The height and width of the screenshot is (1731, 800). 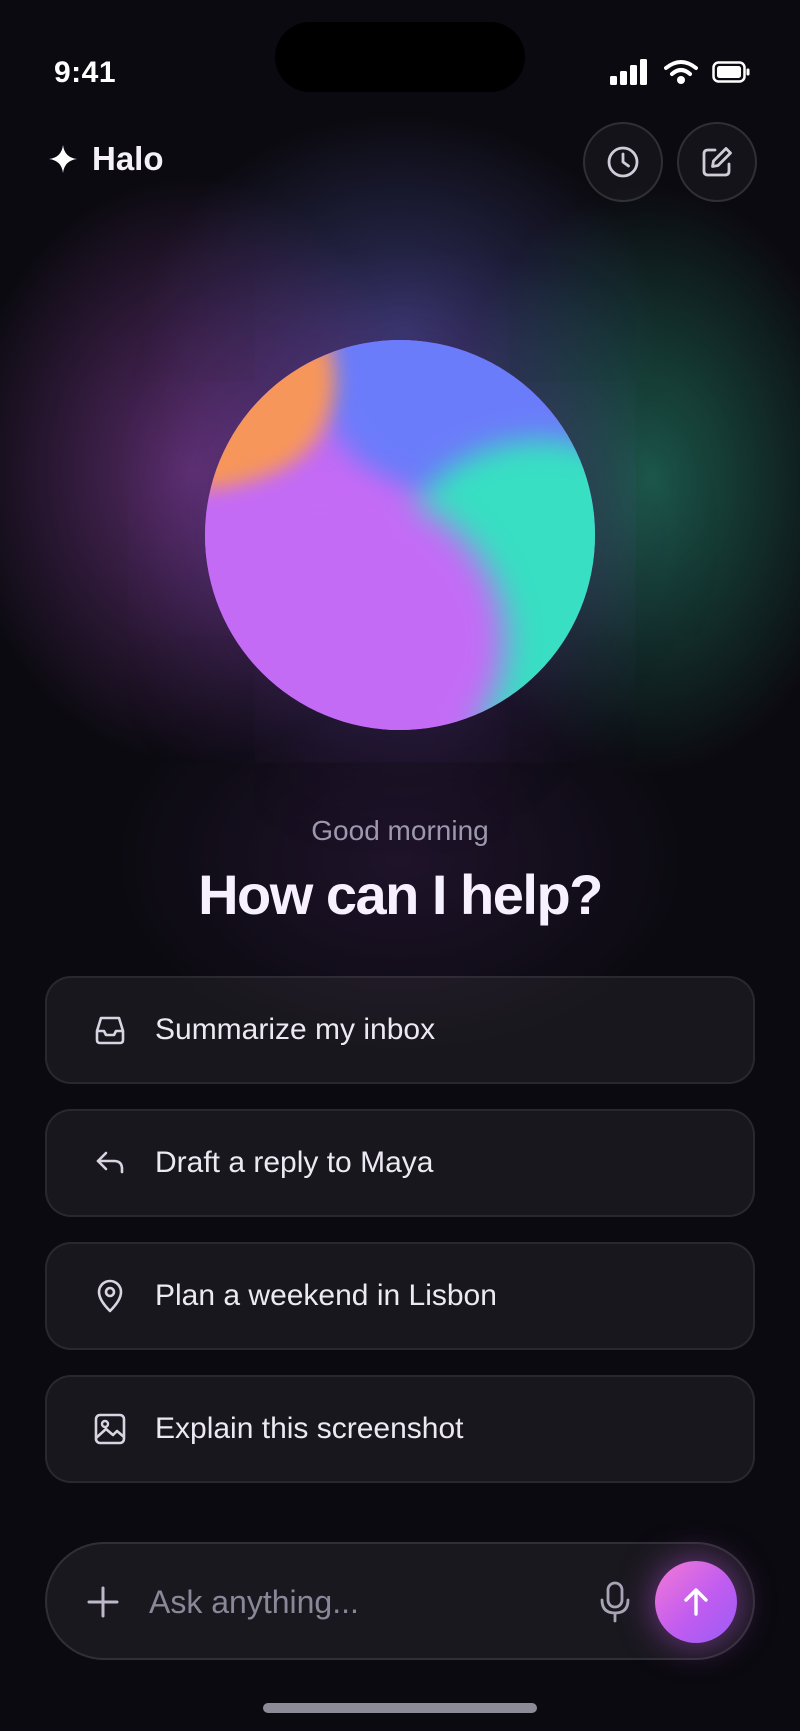 I want to click on app-name: Halo, so click(x=128, y=158).